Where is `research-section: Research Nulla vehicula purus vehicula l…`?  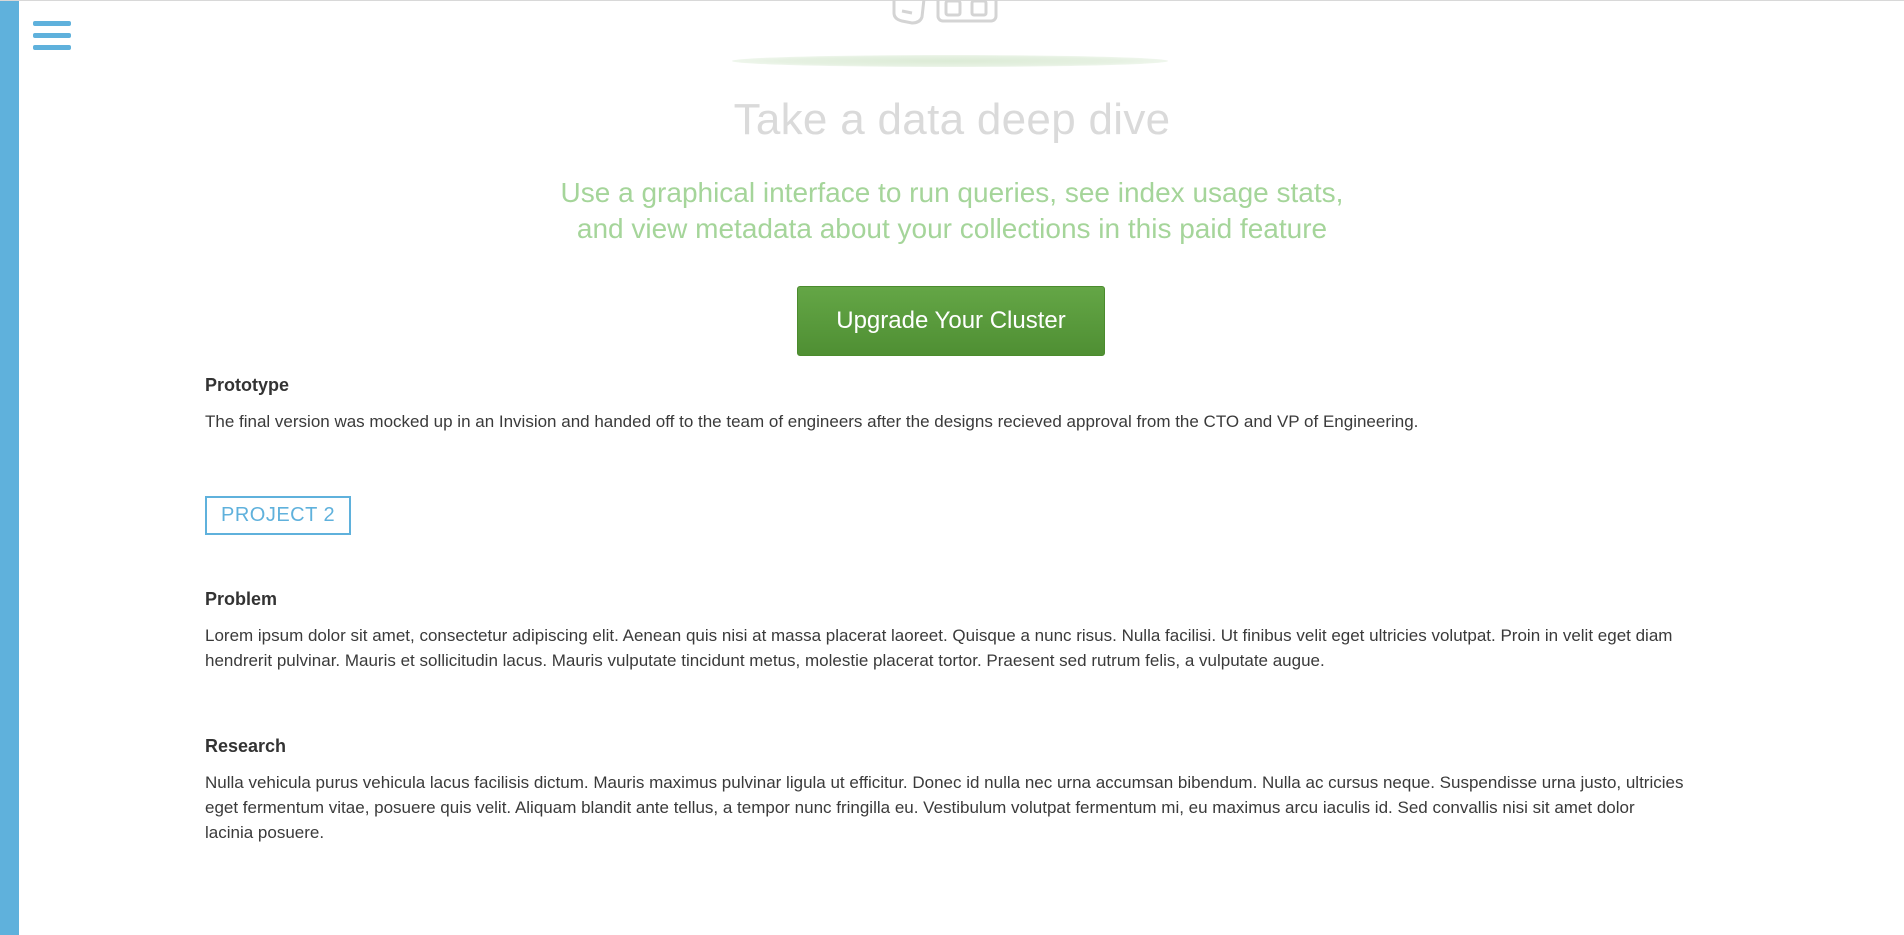
research-section: Research Nulla vehicula purus vehicula l… is located at coordinates (945, 789).